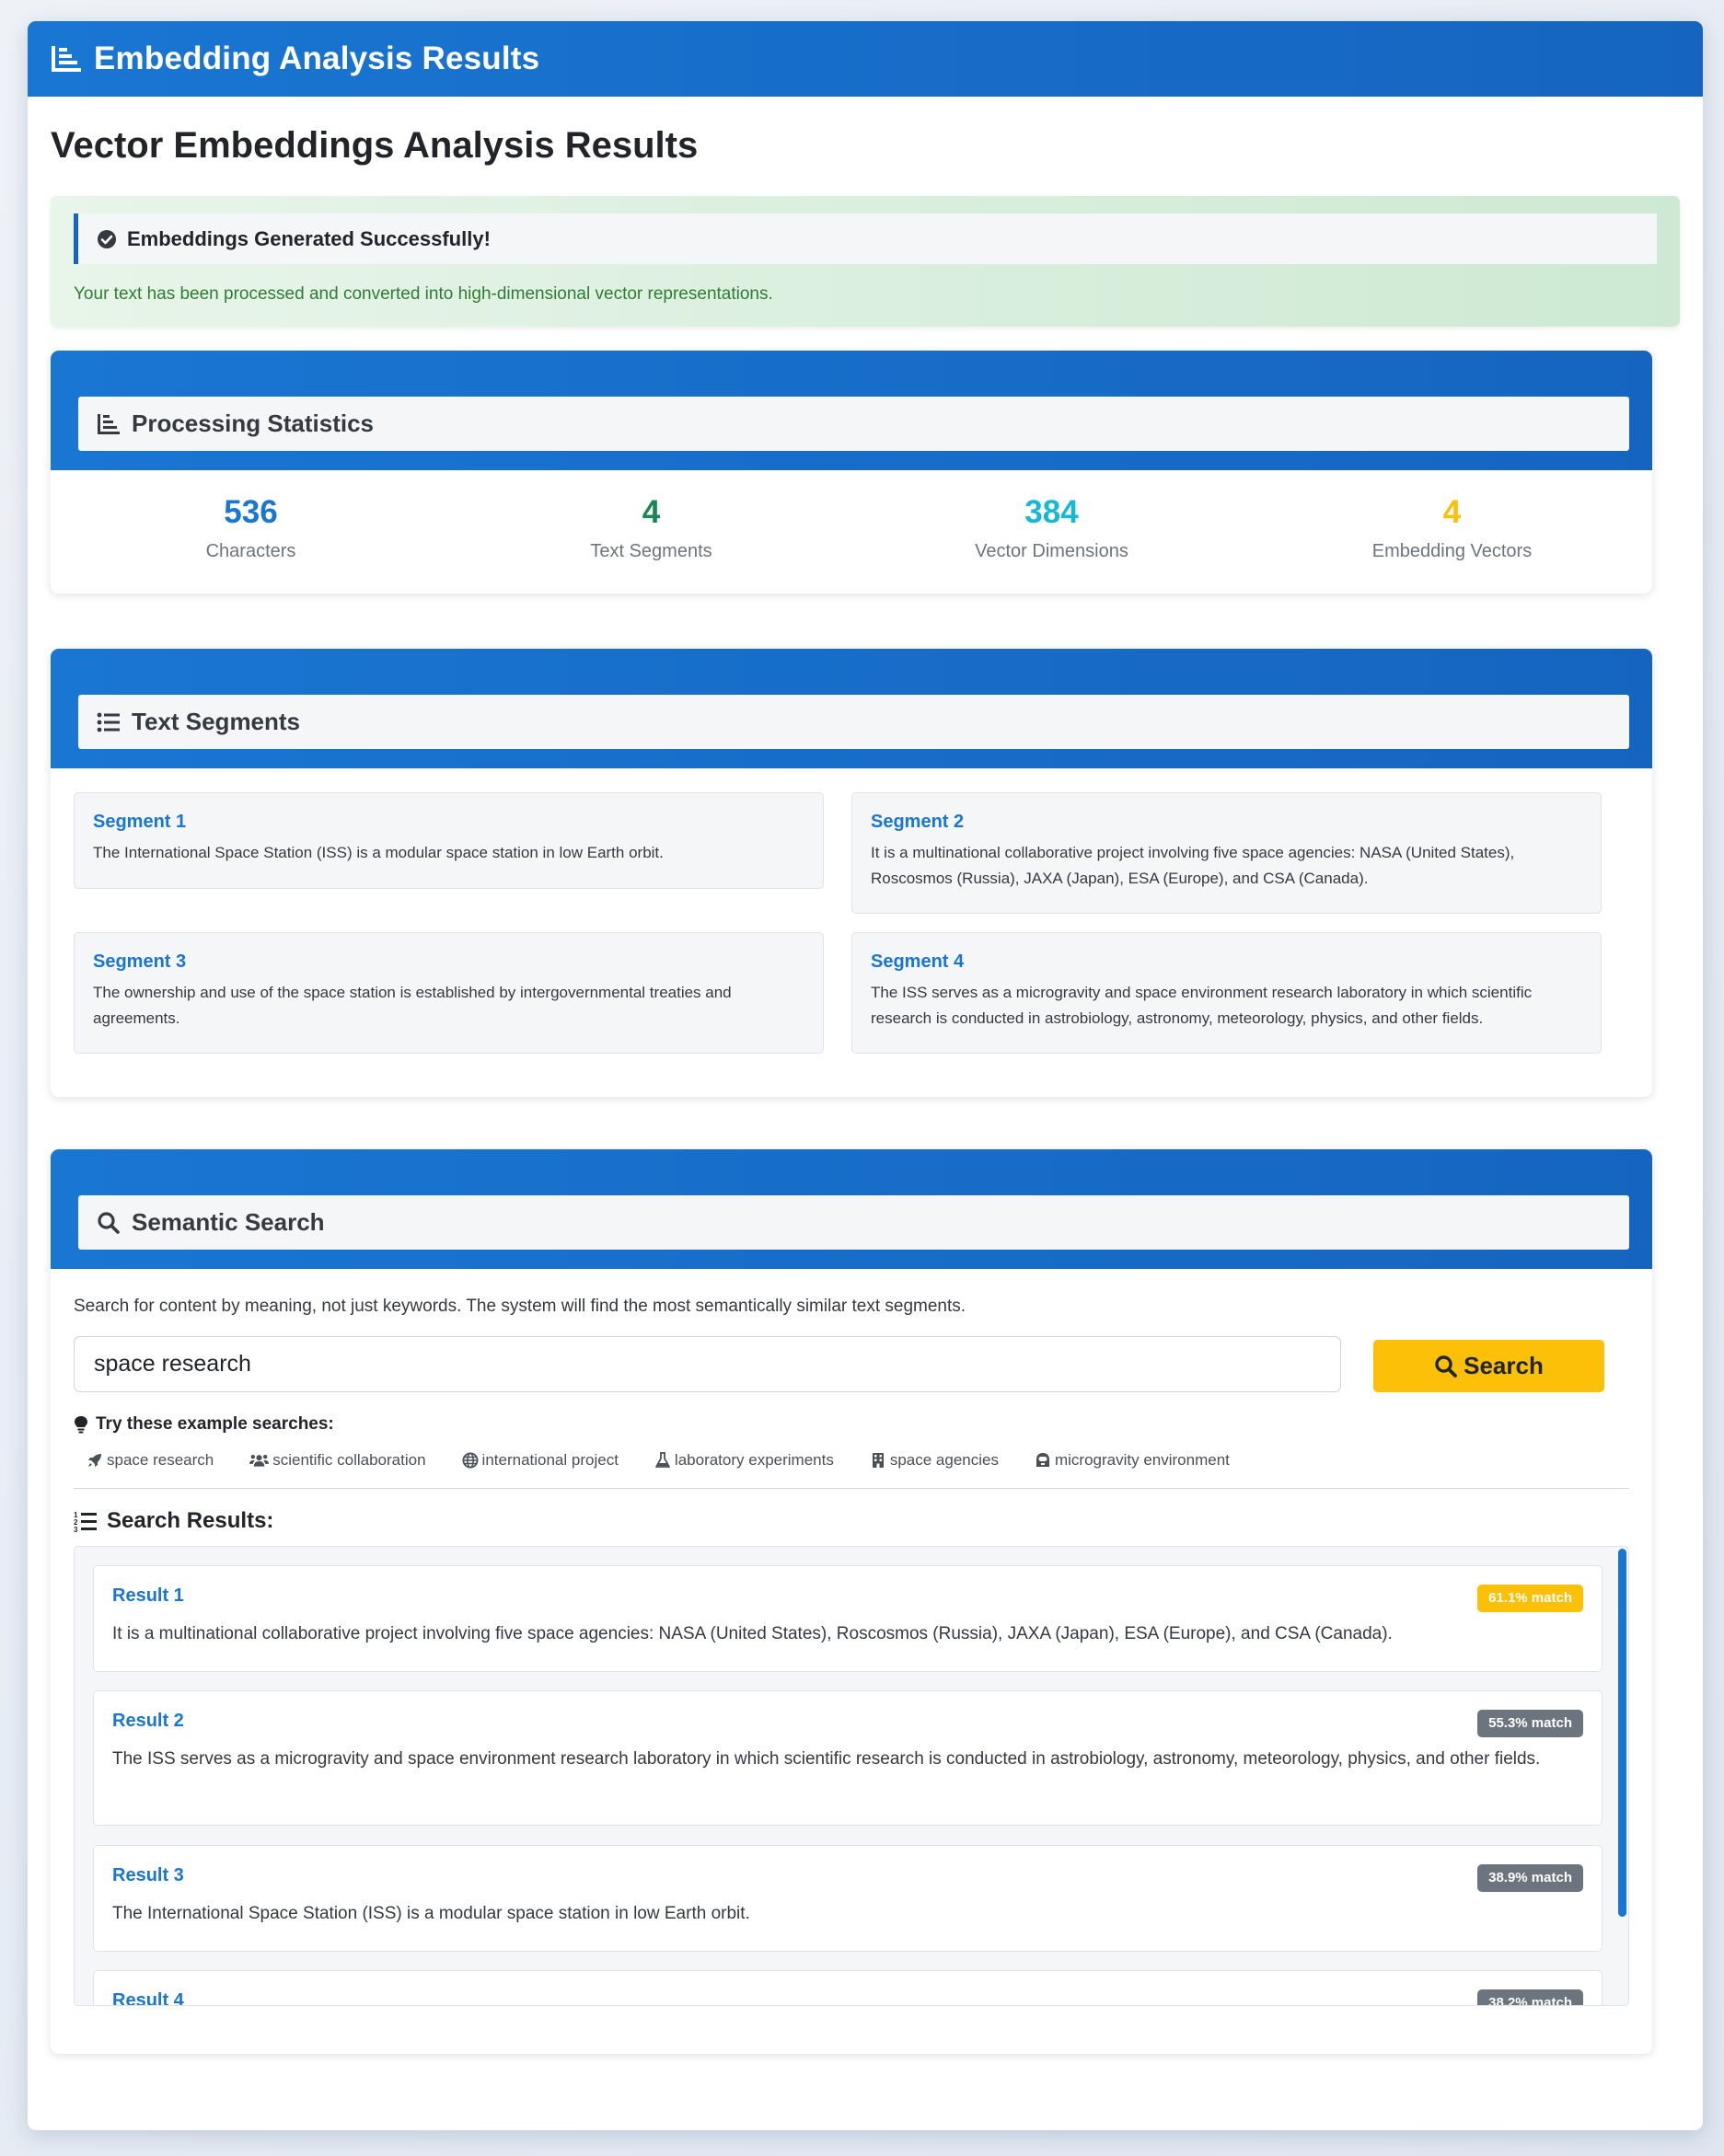 The height and width of the screenshot is (2156, 1724). What do you see at coordinates (853, 1222) in the screenshot?
I see `search-card-title-bar: Semantic Search` at bounding box center [853, 1222].